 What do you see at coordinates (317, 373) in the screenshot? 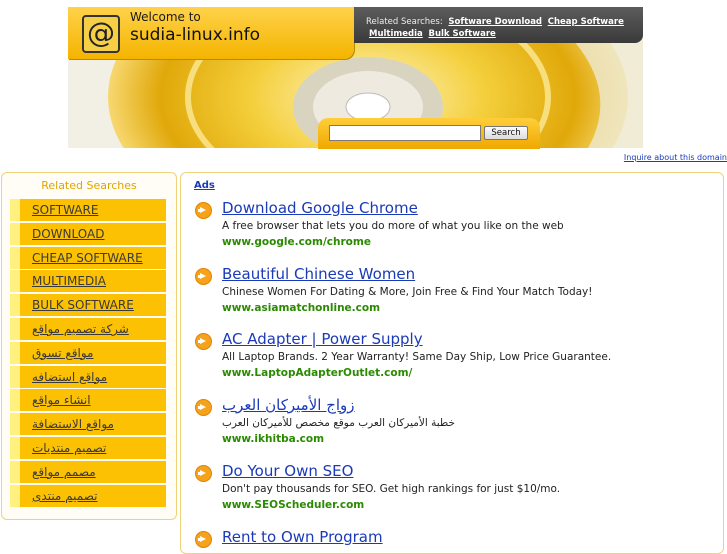
I see `ad-url-link: www.LaptopAdapterOutlet.com/` at bounding box center [317, 373].